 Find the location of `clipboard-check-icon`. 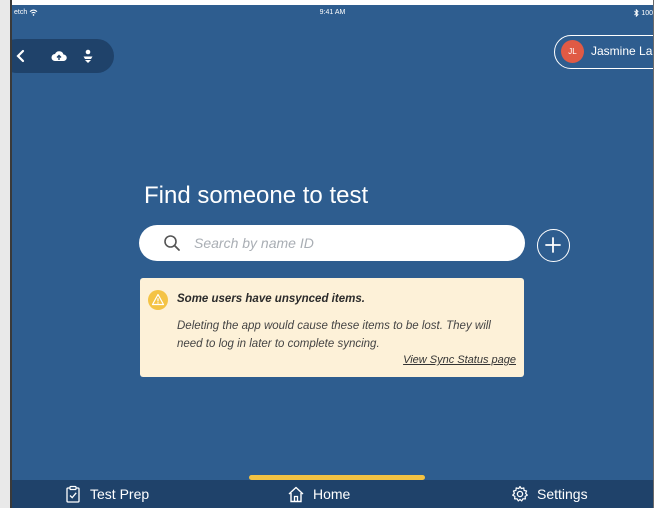

clipboard-check-icon is located at coordinates (73, 494).